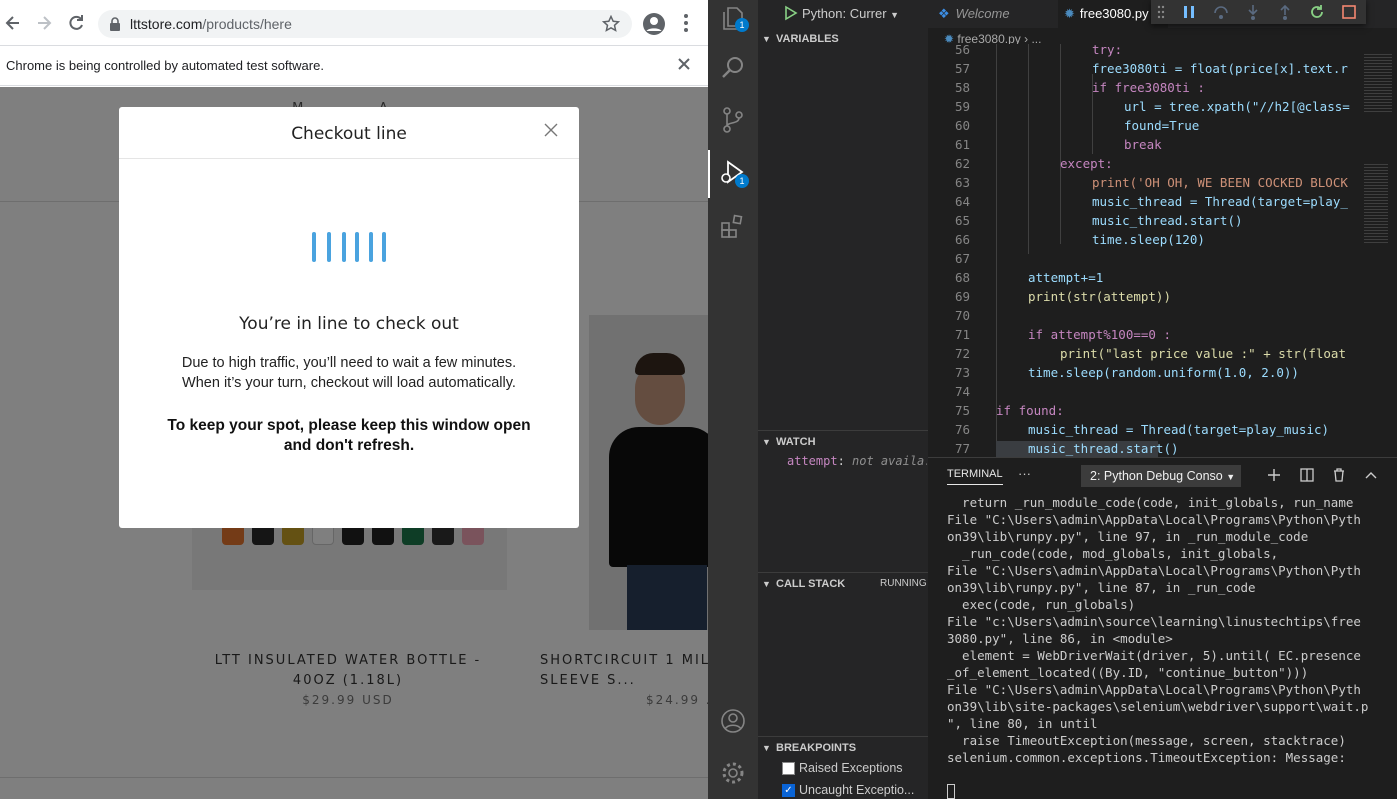  Describe the element at coordinates (857, 14) in the screenshot. I see `run-config-select: Python: Currer ▼` at that location.